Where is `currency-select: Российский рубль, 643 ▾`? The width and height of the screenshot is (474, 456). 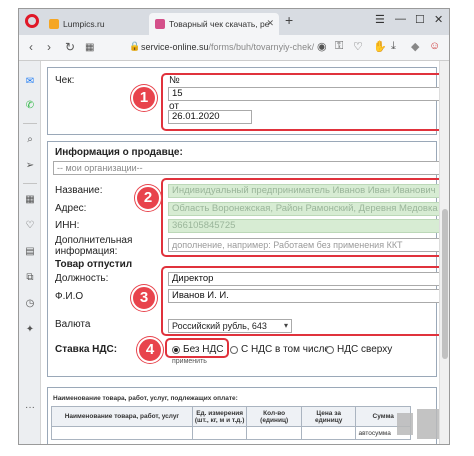 currency-select: Российский рубль, 643 ▾ is located at coordinates (230, 326).